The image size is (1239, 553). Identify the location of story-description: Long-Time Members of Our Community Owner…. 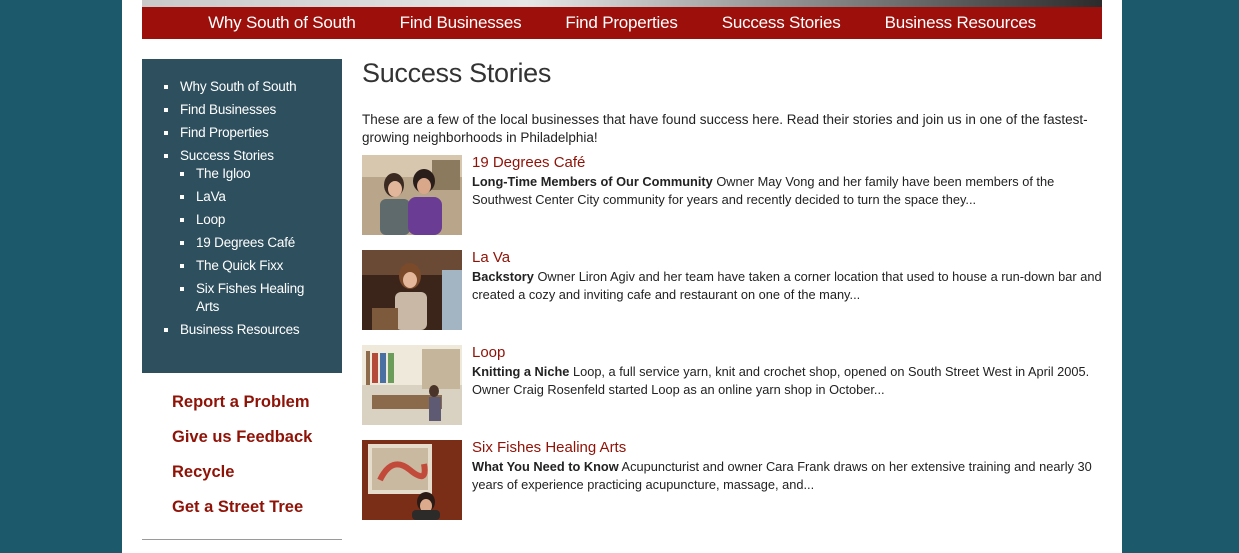
(787, 191).